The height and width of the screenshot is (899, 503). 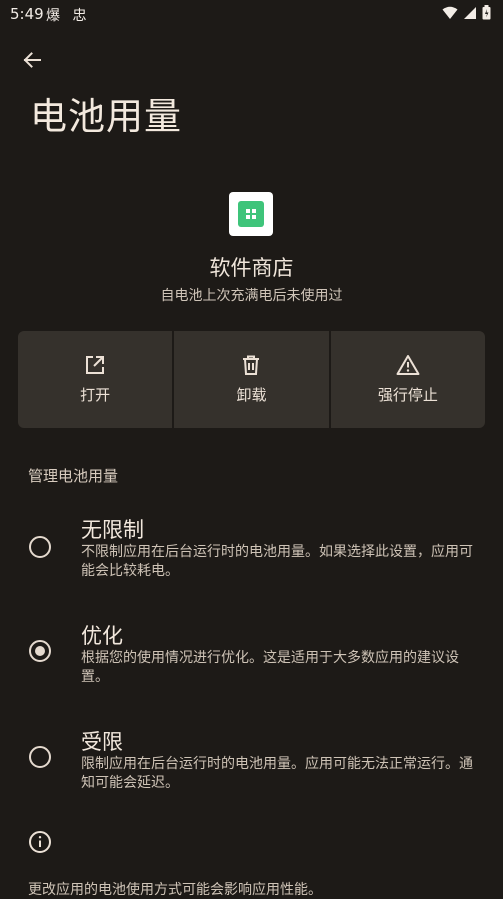 What do you see at coordinates (112, 530) in the screenshot?
I see `option-title: 无限制` at bounding box center [112, 530].